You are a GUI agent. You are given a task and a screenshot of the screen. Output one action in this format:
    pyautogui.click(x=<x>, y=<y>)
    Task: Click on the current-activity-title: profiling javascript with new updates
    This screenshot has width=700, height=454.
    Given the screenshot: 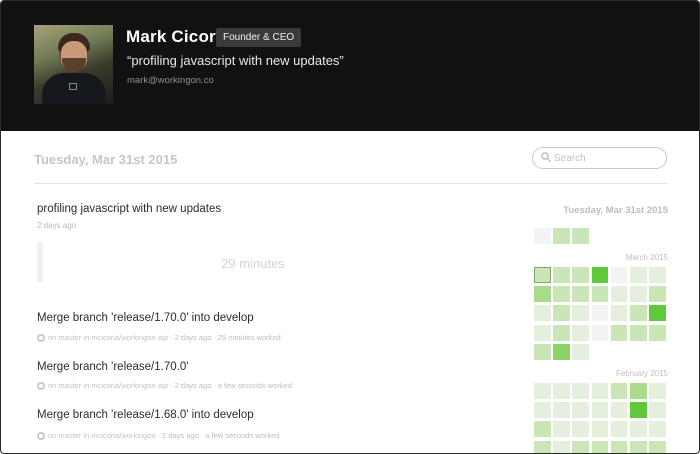 What is the action you would take?
    pyautogui.click(x=129, y=209)
    